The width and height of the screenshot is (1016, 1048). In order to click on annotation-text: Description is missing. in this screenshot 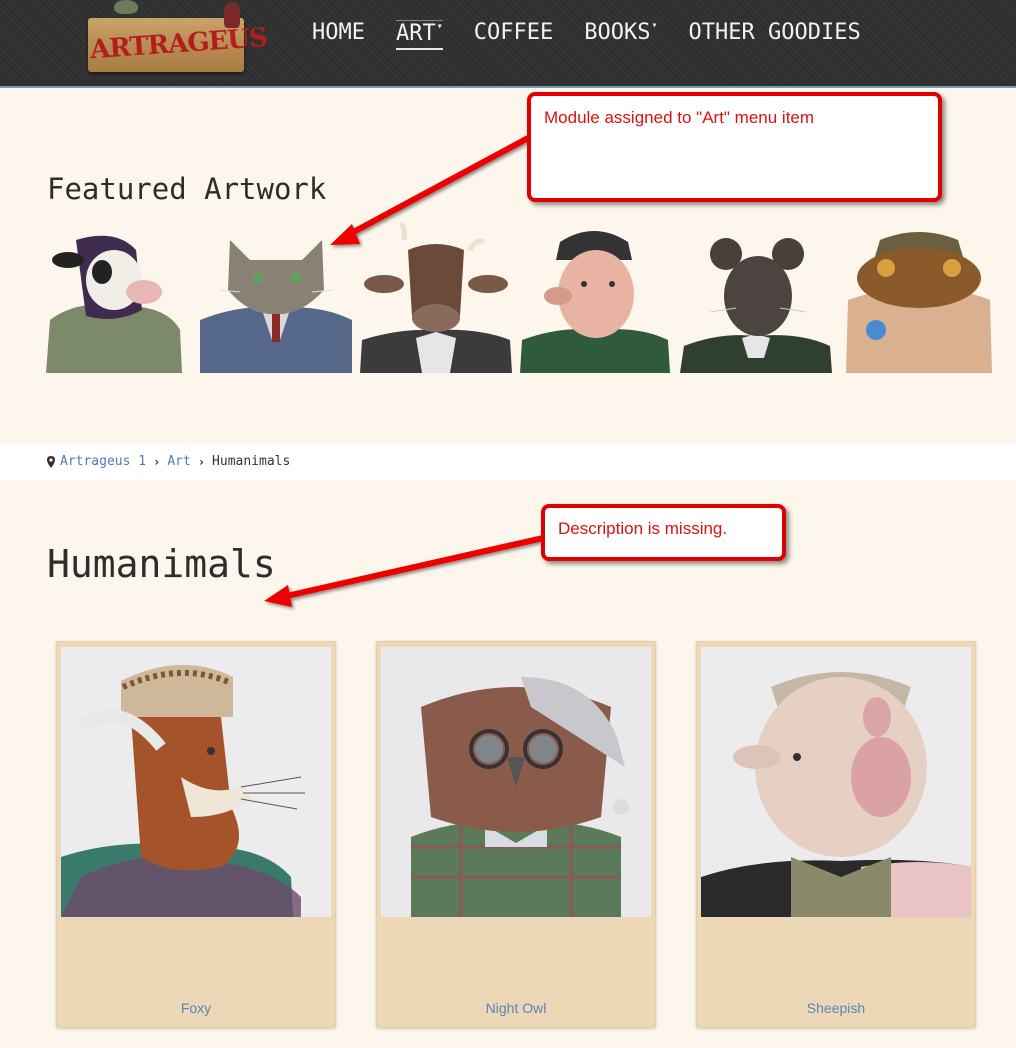, I will do `click(643, 528)`.